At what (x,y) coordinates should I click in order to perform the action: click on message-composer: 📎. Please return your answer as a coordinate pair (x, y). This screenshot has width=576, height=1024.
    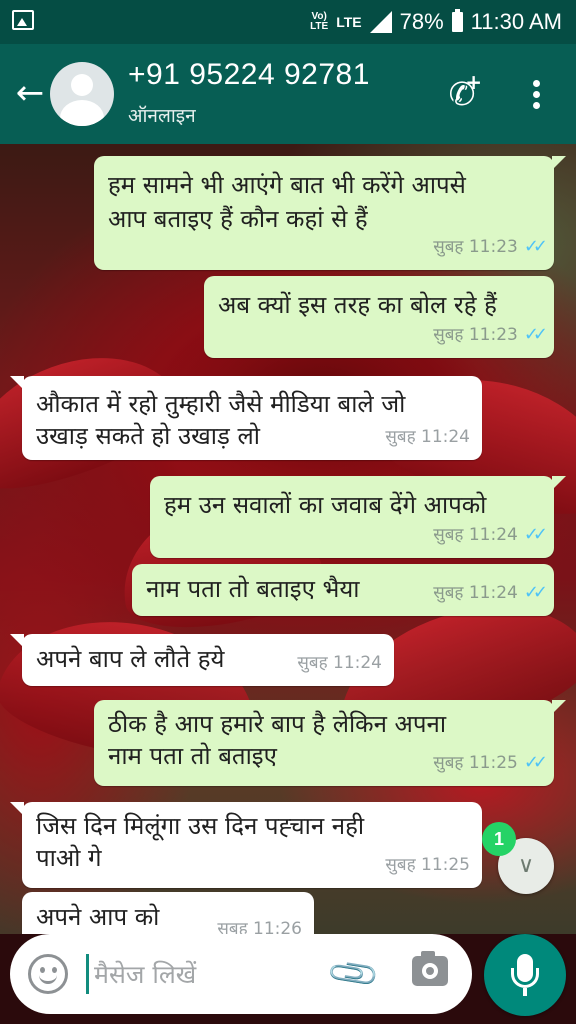
    Looking at the image, I should click on (241, 974).